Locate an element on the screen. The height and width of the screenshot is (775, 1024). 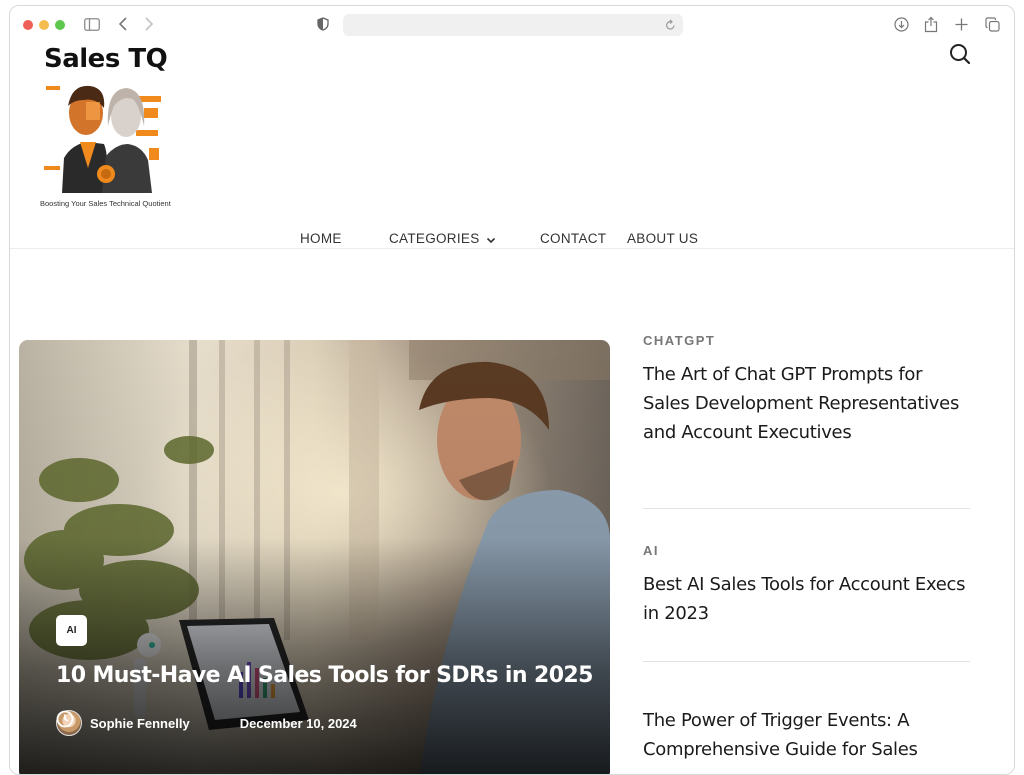
address-bar is located at coordinates (513, 25).